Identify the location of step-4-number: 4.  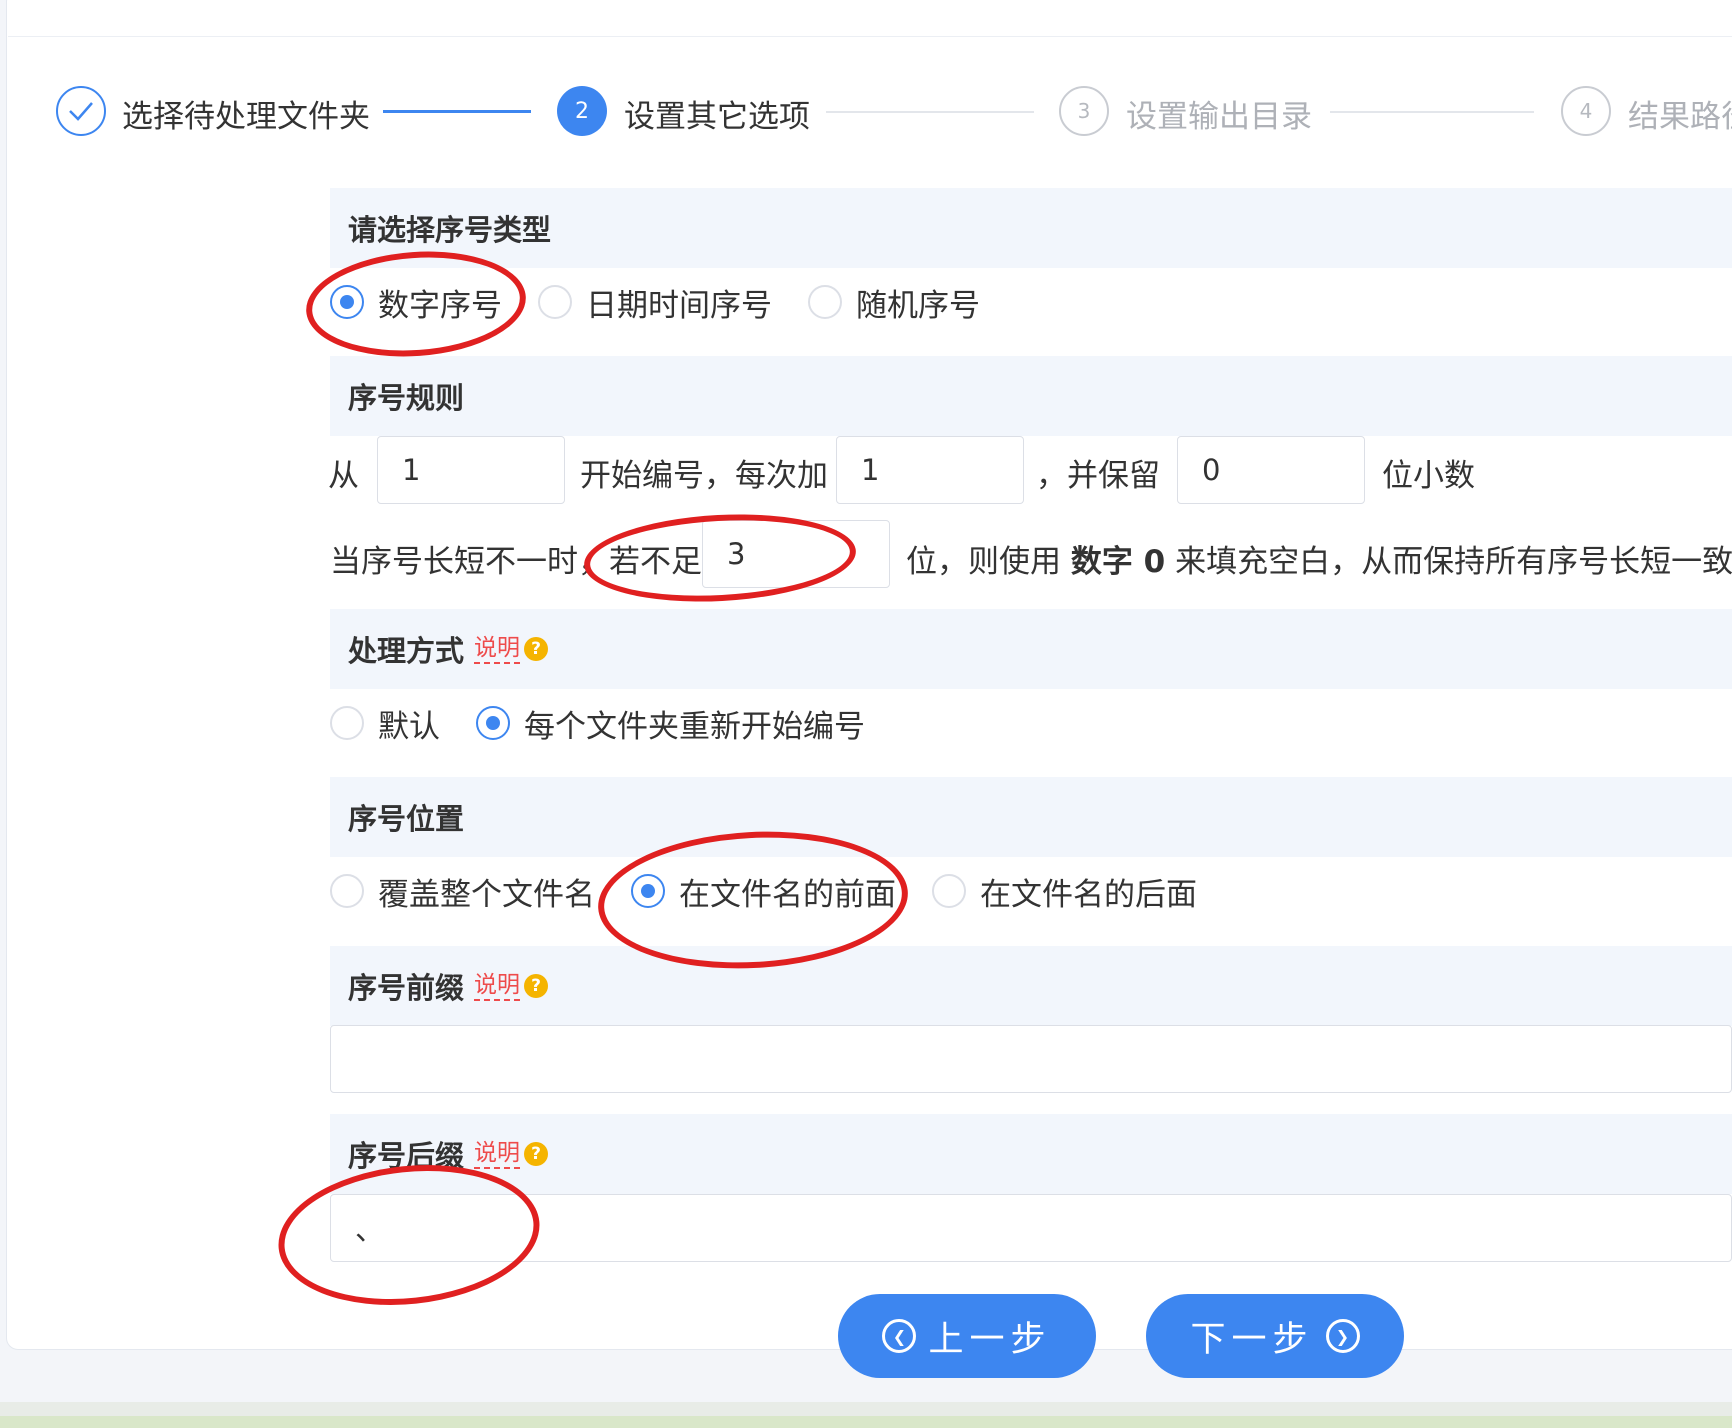
(1586, 111).